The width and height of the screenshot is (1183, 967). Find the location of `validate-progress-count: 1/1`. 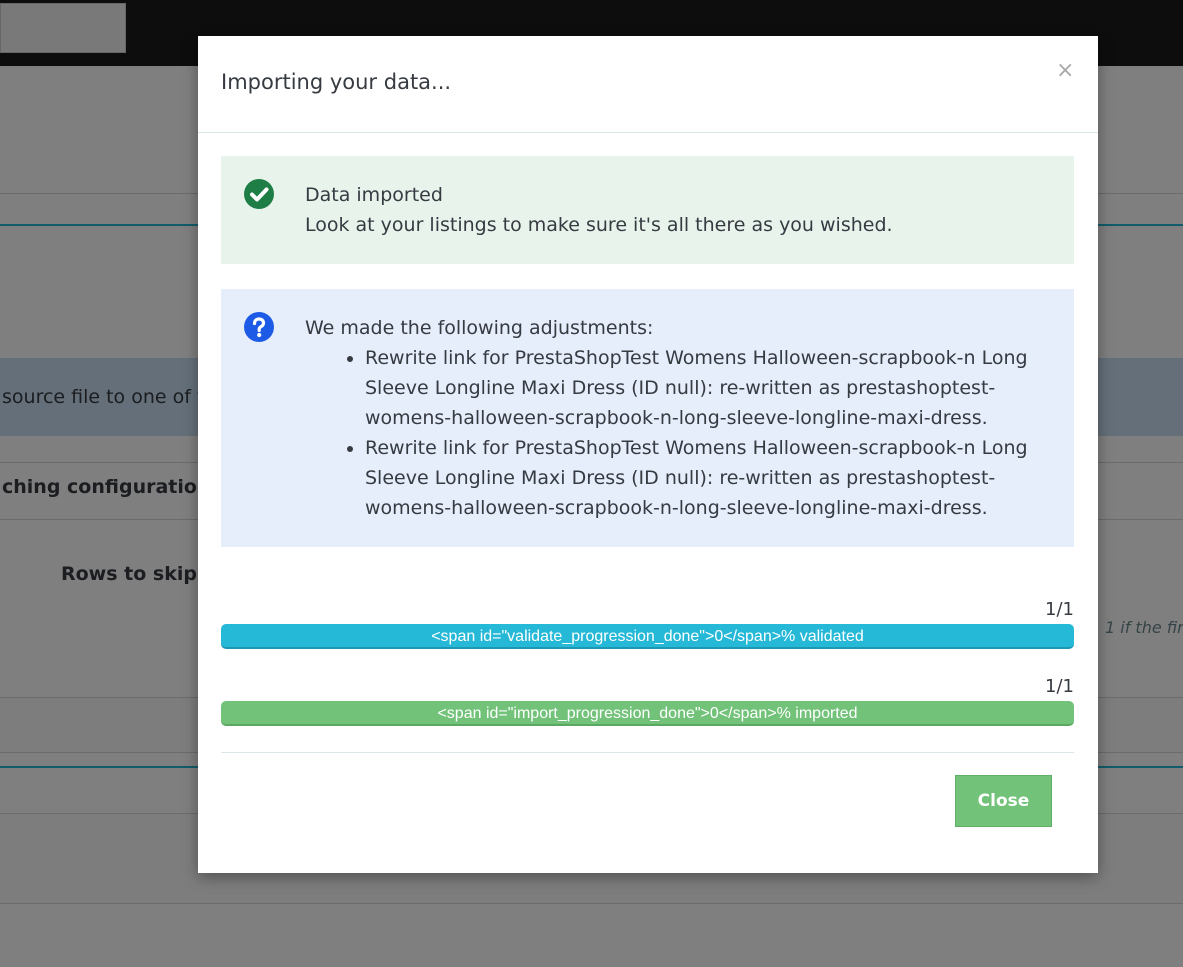

validate-progress-count: 1/1 is located at coordinates (1059, 609).